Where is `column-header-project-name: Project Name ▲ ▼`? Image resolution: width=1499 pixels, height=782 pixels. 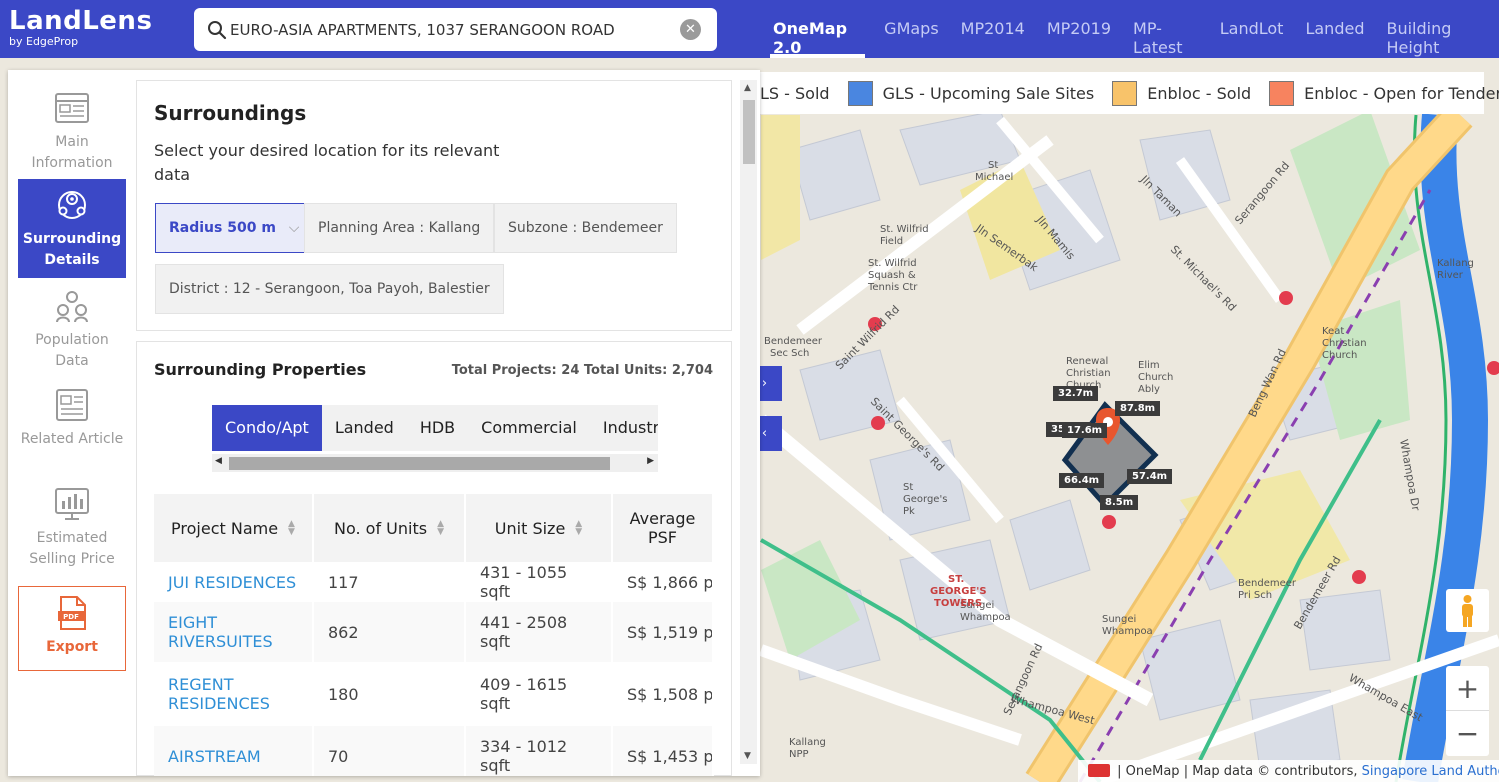
column-header-project-name: Project Name ▲ ▼ is located at coordinates (234, 528).